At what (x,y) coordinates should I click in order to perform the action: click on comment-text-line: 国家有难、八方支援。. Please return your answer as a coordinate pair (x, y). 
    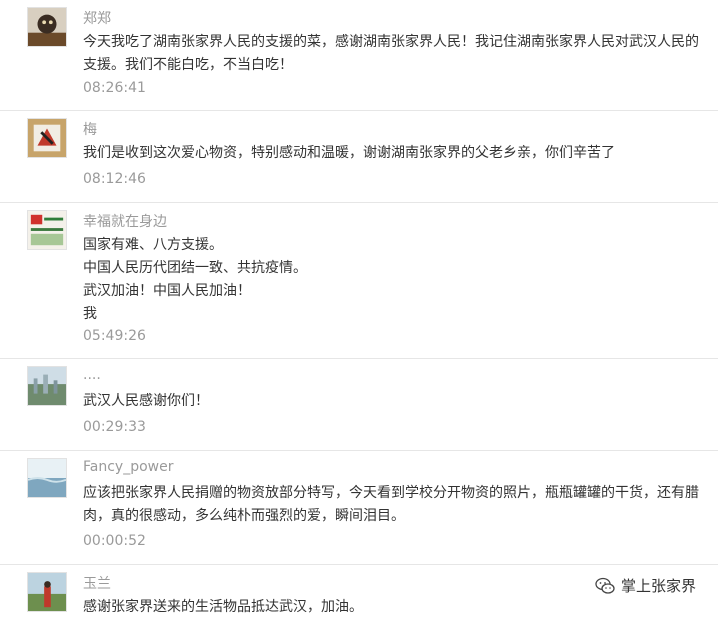
    Looking at the image, I should click on (153, 245).